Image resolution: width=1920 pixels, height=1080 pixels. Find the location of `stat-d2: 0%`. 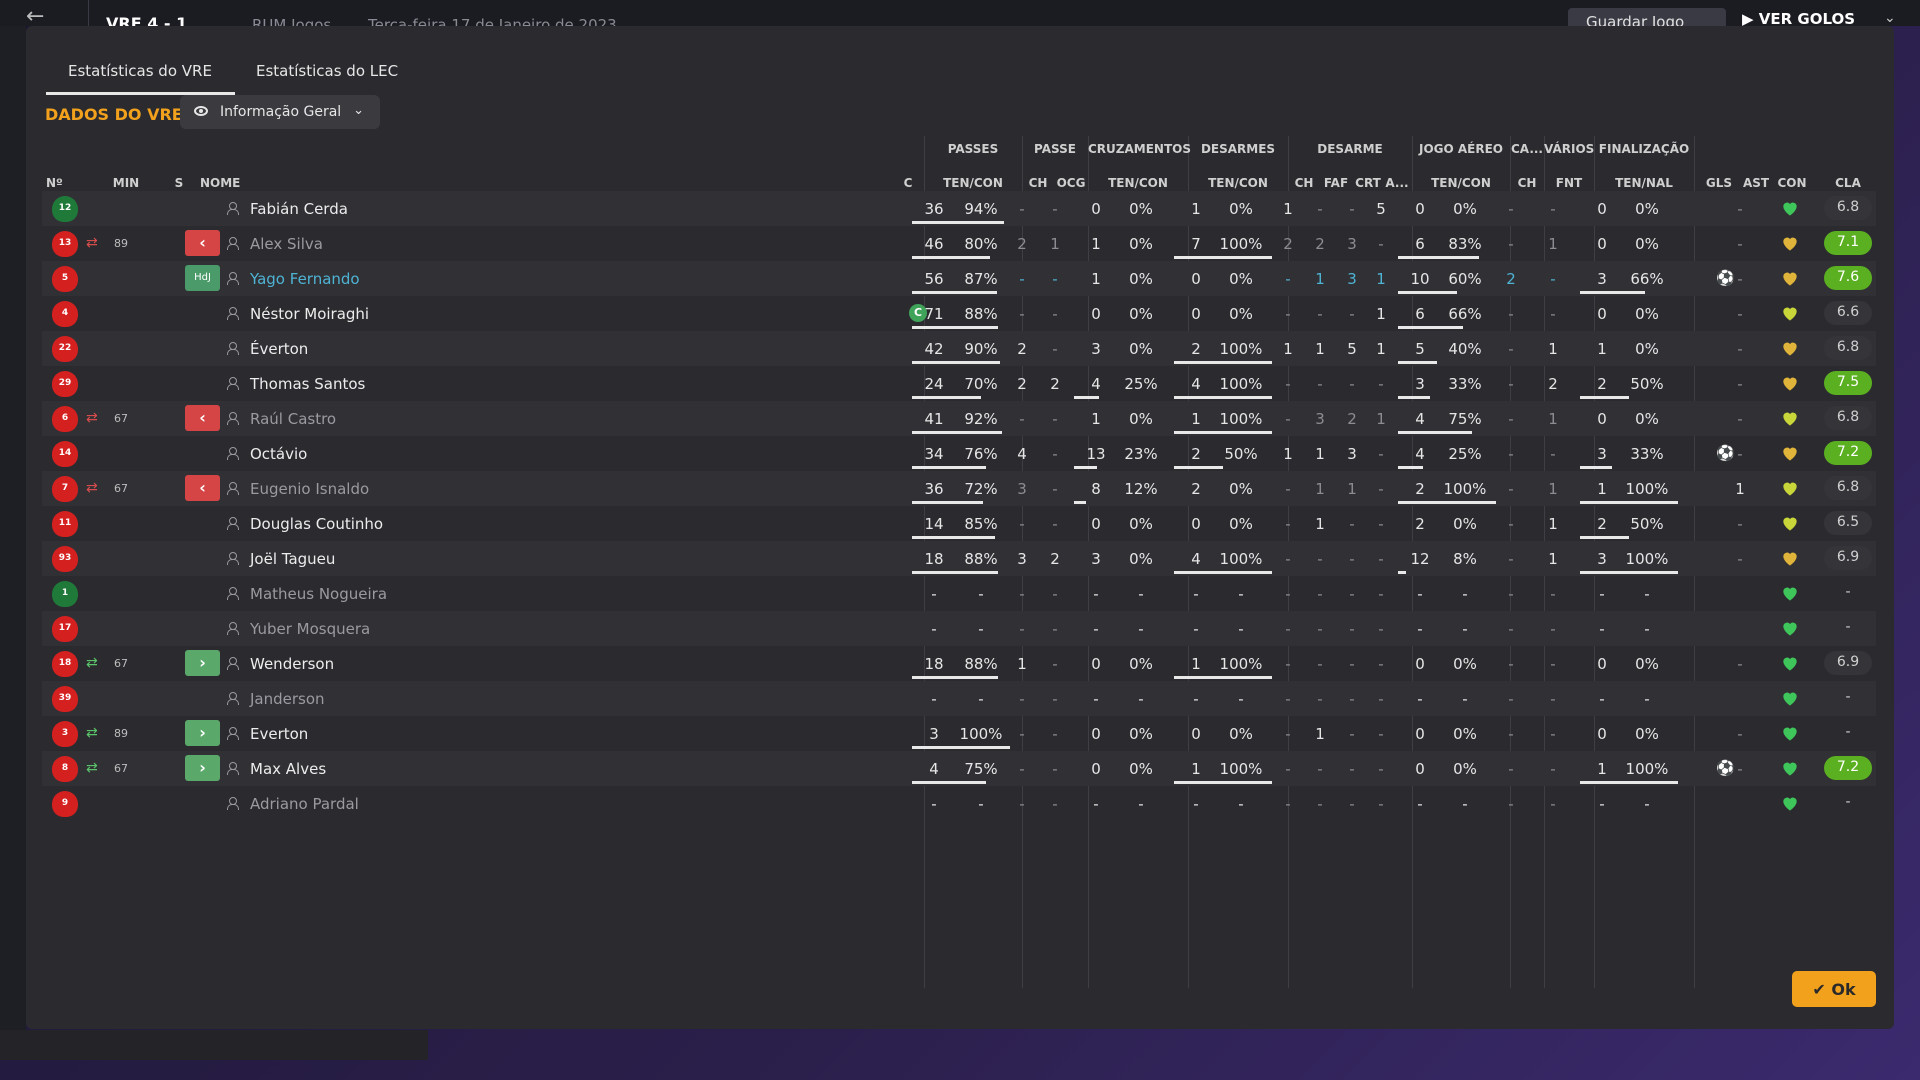

stat-d2: 0% is located at coordinates (1241, 489).